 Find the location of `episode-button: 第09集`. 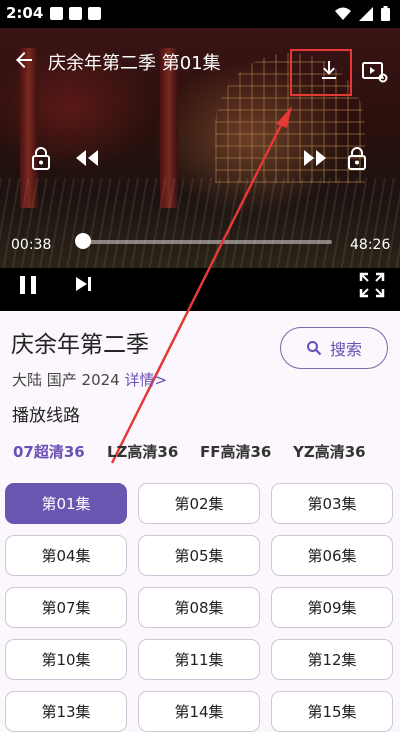

episode-button: 第09集 is located at coordinates (332, 607).